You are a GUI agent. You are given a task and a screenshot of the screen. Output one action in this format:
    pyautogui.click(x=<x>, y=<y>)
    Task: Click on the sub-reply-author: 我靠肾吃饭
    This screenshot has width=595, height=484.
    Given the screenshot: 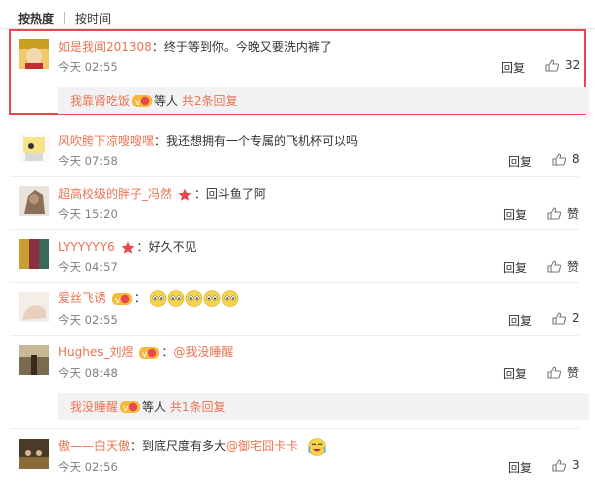 What is the action you would take?
    pyautogui.click(x=100, y=100)
    